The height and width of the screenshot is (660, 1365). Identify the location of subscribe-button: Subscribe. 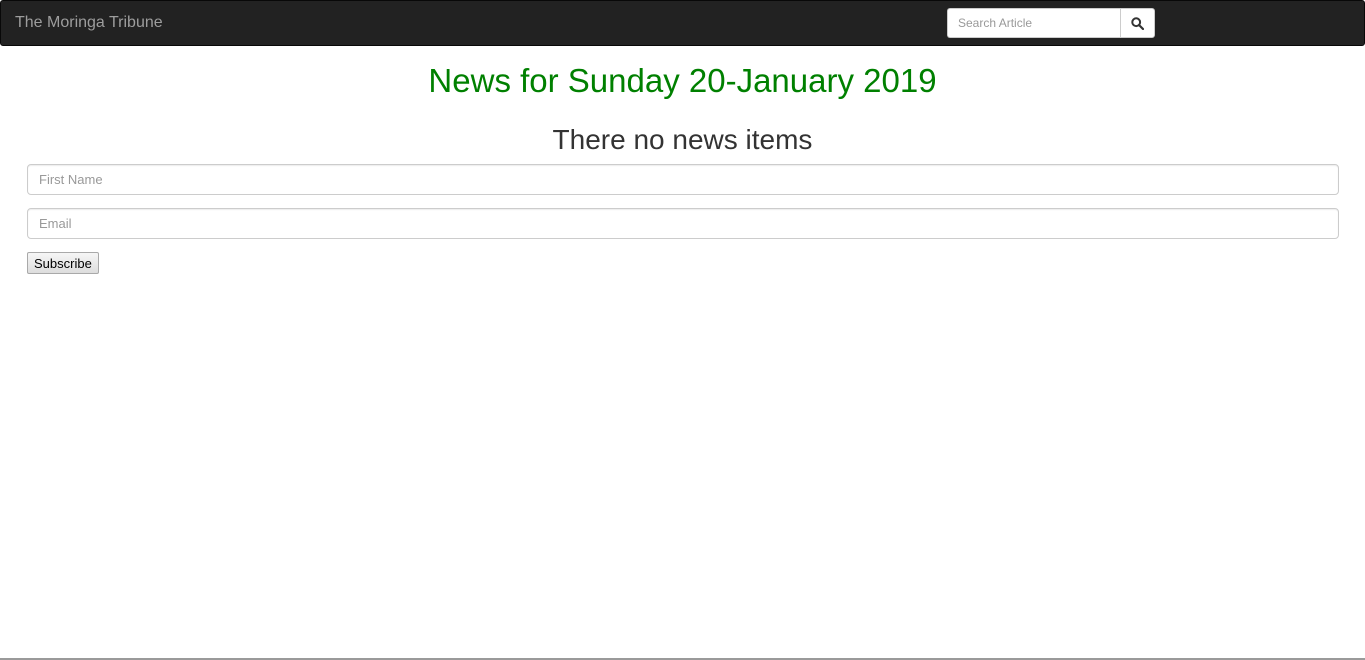
(63, 263).